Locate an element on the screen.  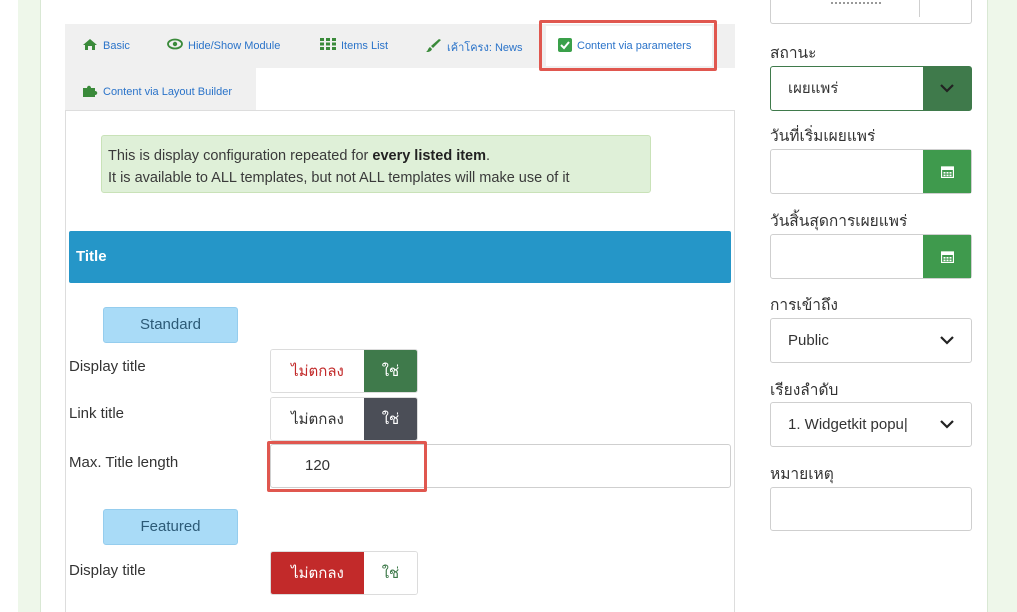
frame-left is located at coordinates (29, 306).